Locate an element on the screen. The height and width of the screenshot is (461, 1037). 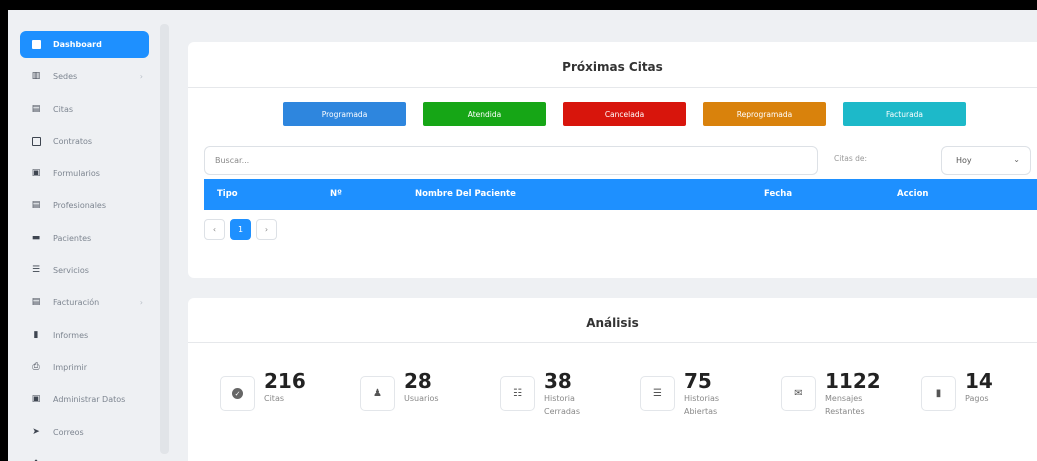
building-icon: ▥ is located at coordinates (36, 76).